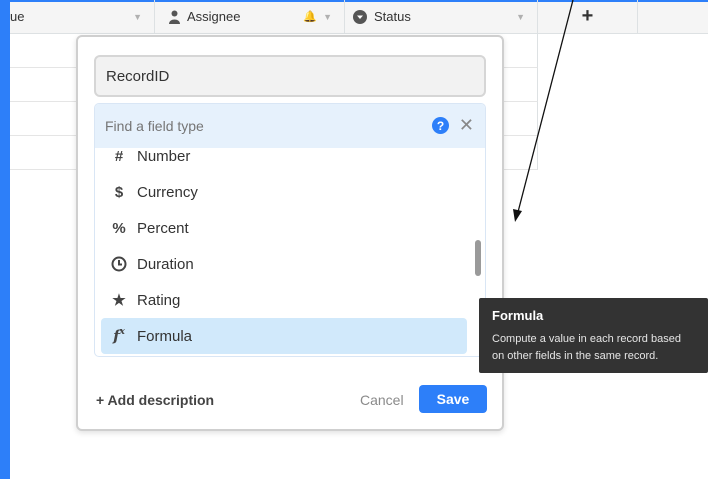 The width and height of the screenshot is (708, 479). What do you see at coordinates (284, 336) in the screenshot?
I see `field-type-option-formula: fx Formula` at bounding box center [284, 336].